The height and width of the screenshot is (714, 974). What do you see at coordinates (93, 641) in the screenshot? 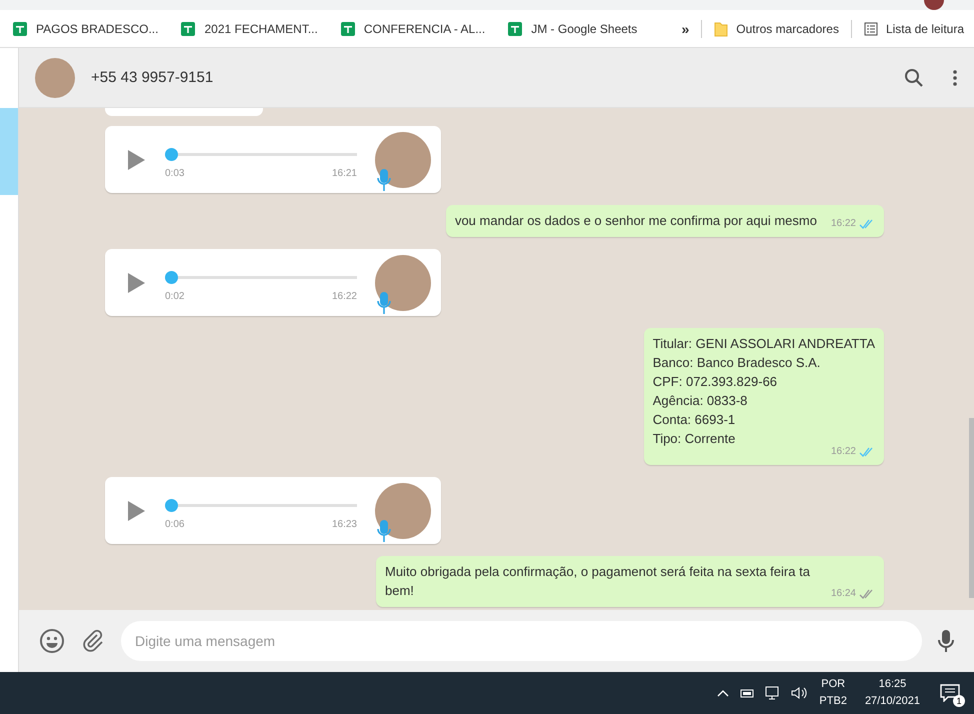
I see `attach-button` at bounding box center [93, 641].